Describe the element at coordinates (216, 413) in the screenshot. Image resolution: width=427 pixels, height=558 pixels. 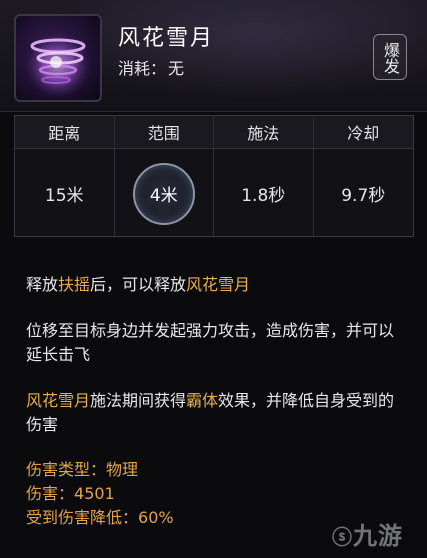
I see `description-line-3: 风花雪月施法期间获得霸体效果，并降低自身受到的伤害` at that location.